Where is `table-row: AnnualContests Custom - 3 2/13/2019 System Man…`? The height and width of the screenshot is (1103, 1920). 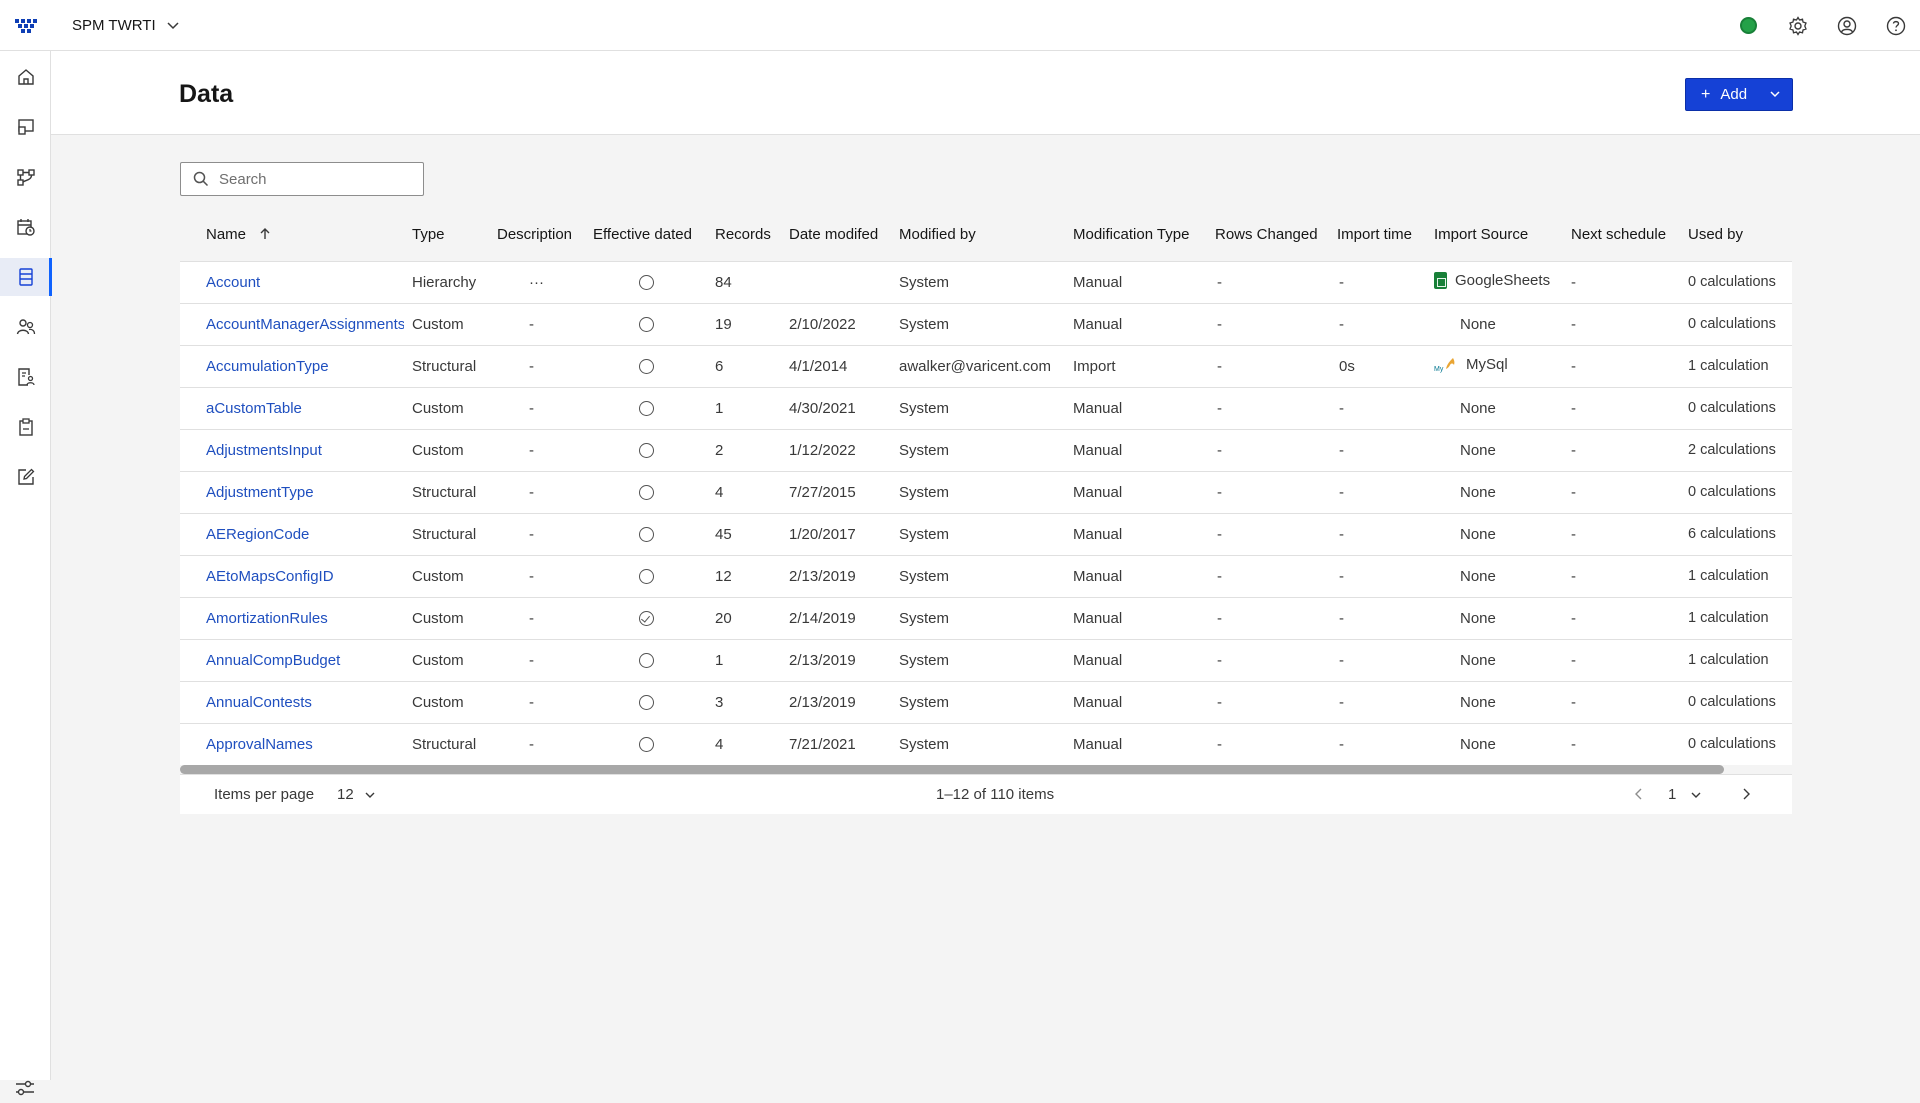
table-row: AnnualContests Custom - 3 2/13/2019 System Man… is located at coordinates (986, 702).